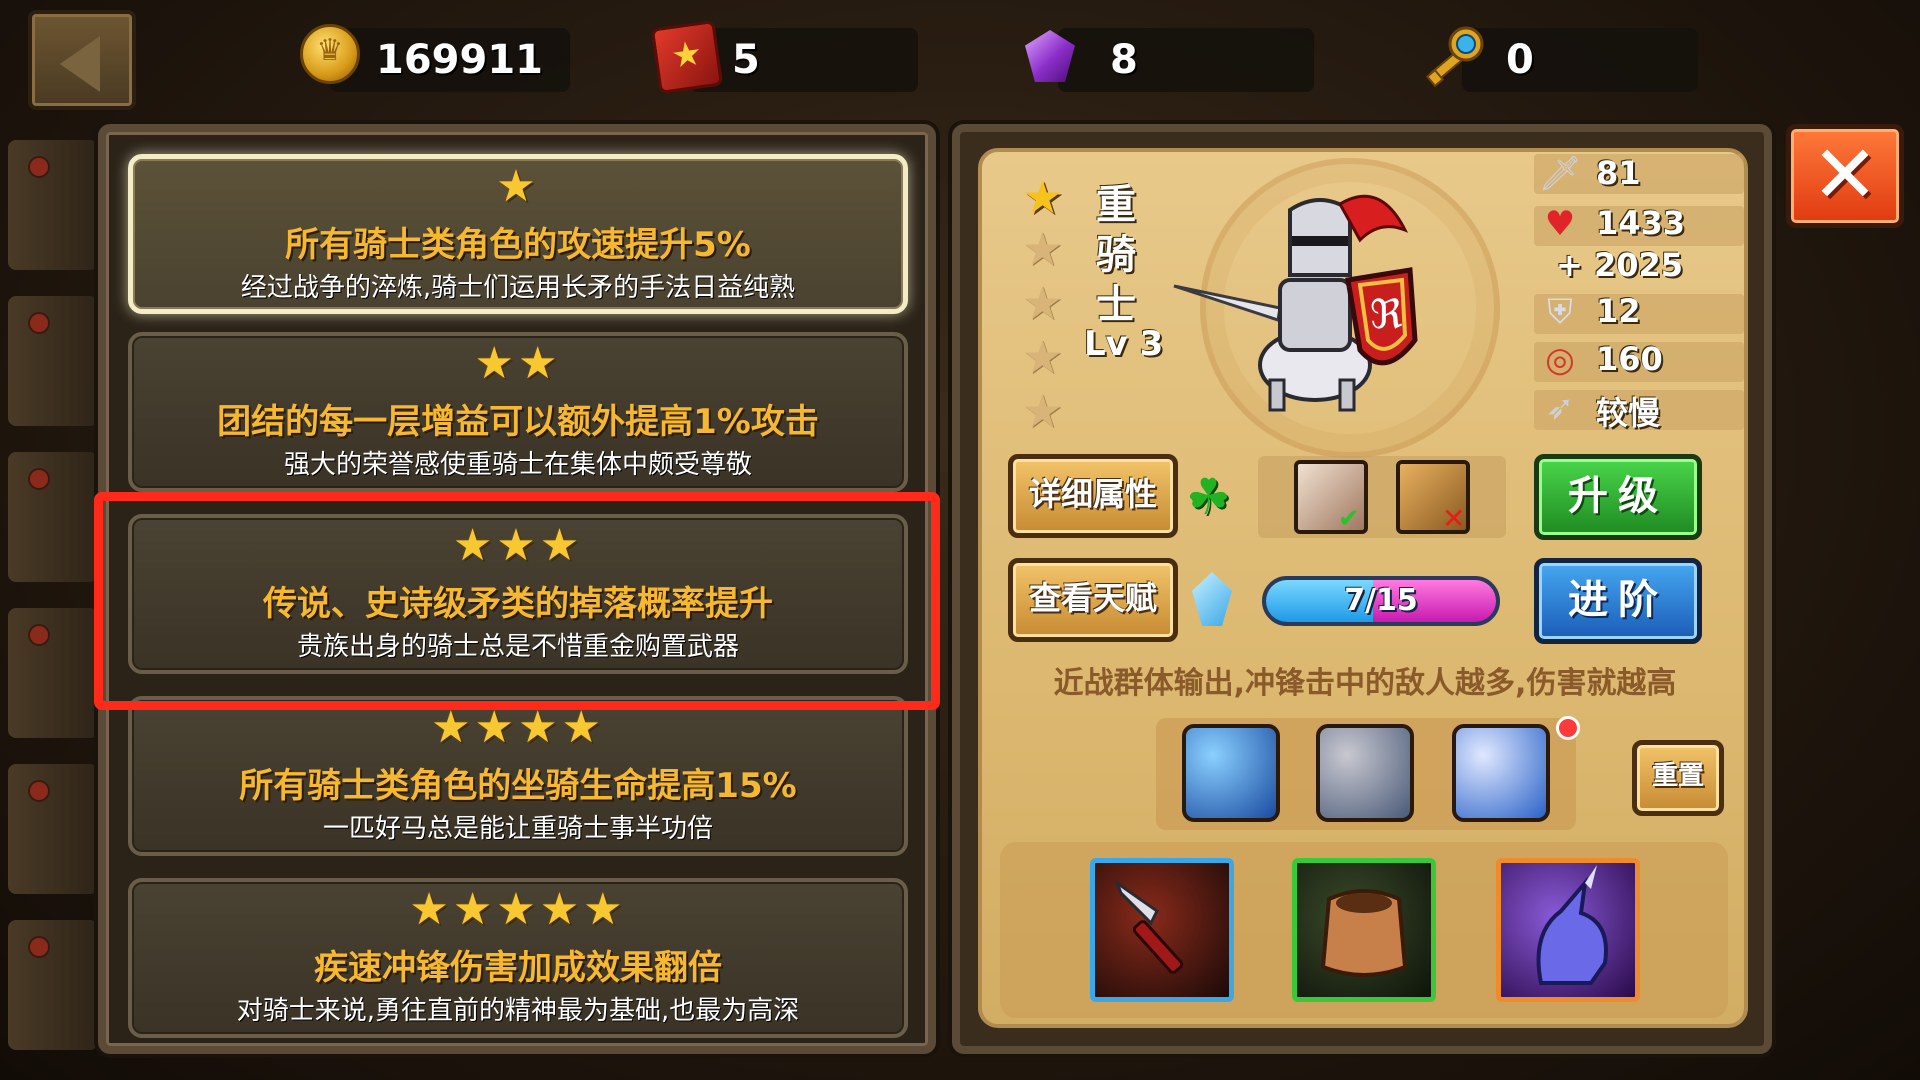 This screenshot has width=1920, height=1080. I want to click on upgrade-button: 升级, so click(1618, 497).